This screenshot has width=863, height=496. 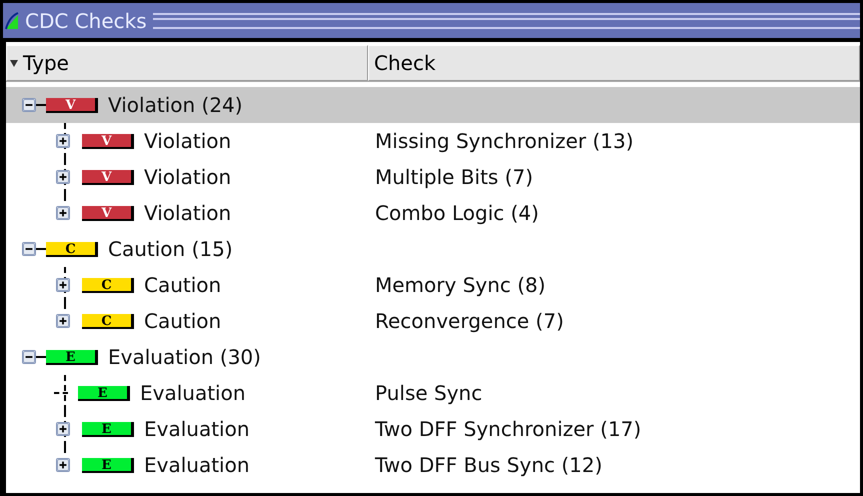 I want to click on tree-row: E Evaluation (30), so click(x=433, y=357).